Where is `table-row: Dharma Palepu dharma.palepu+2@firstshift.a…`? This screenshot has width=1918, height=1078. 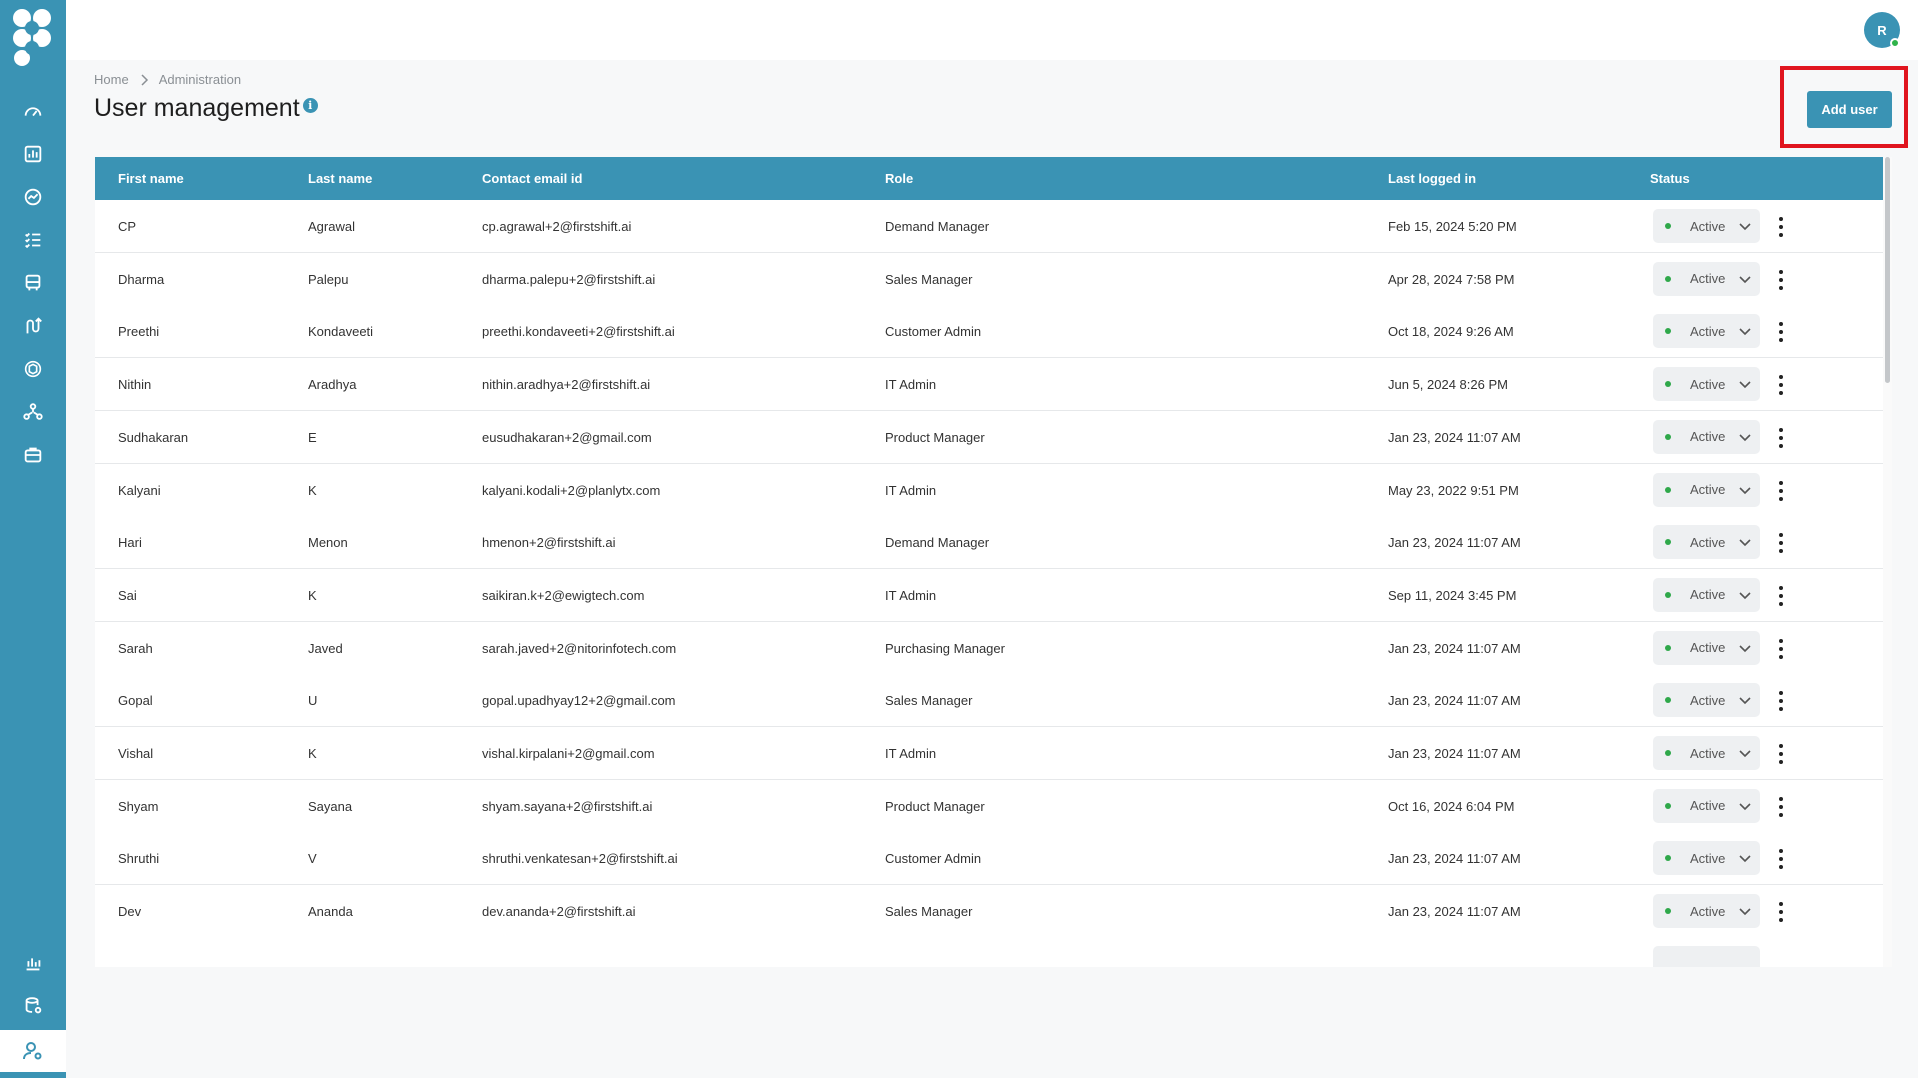
table-row: Dharma Palepu dharma.palepu+2@firstshift.a… is located at coordinates (989, 279).